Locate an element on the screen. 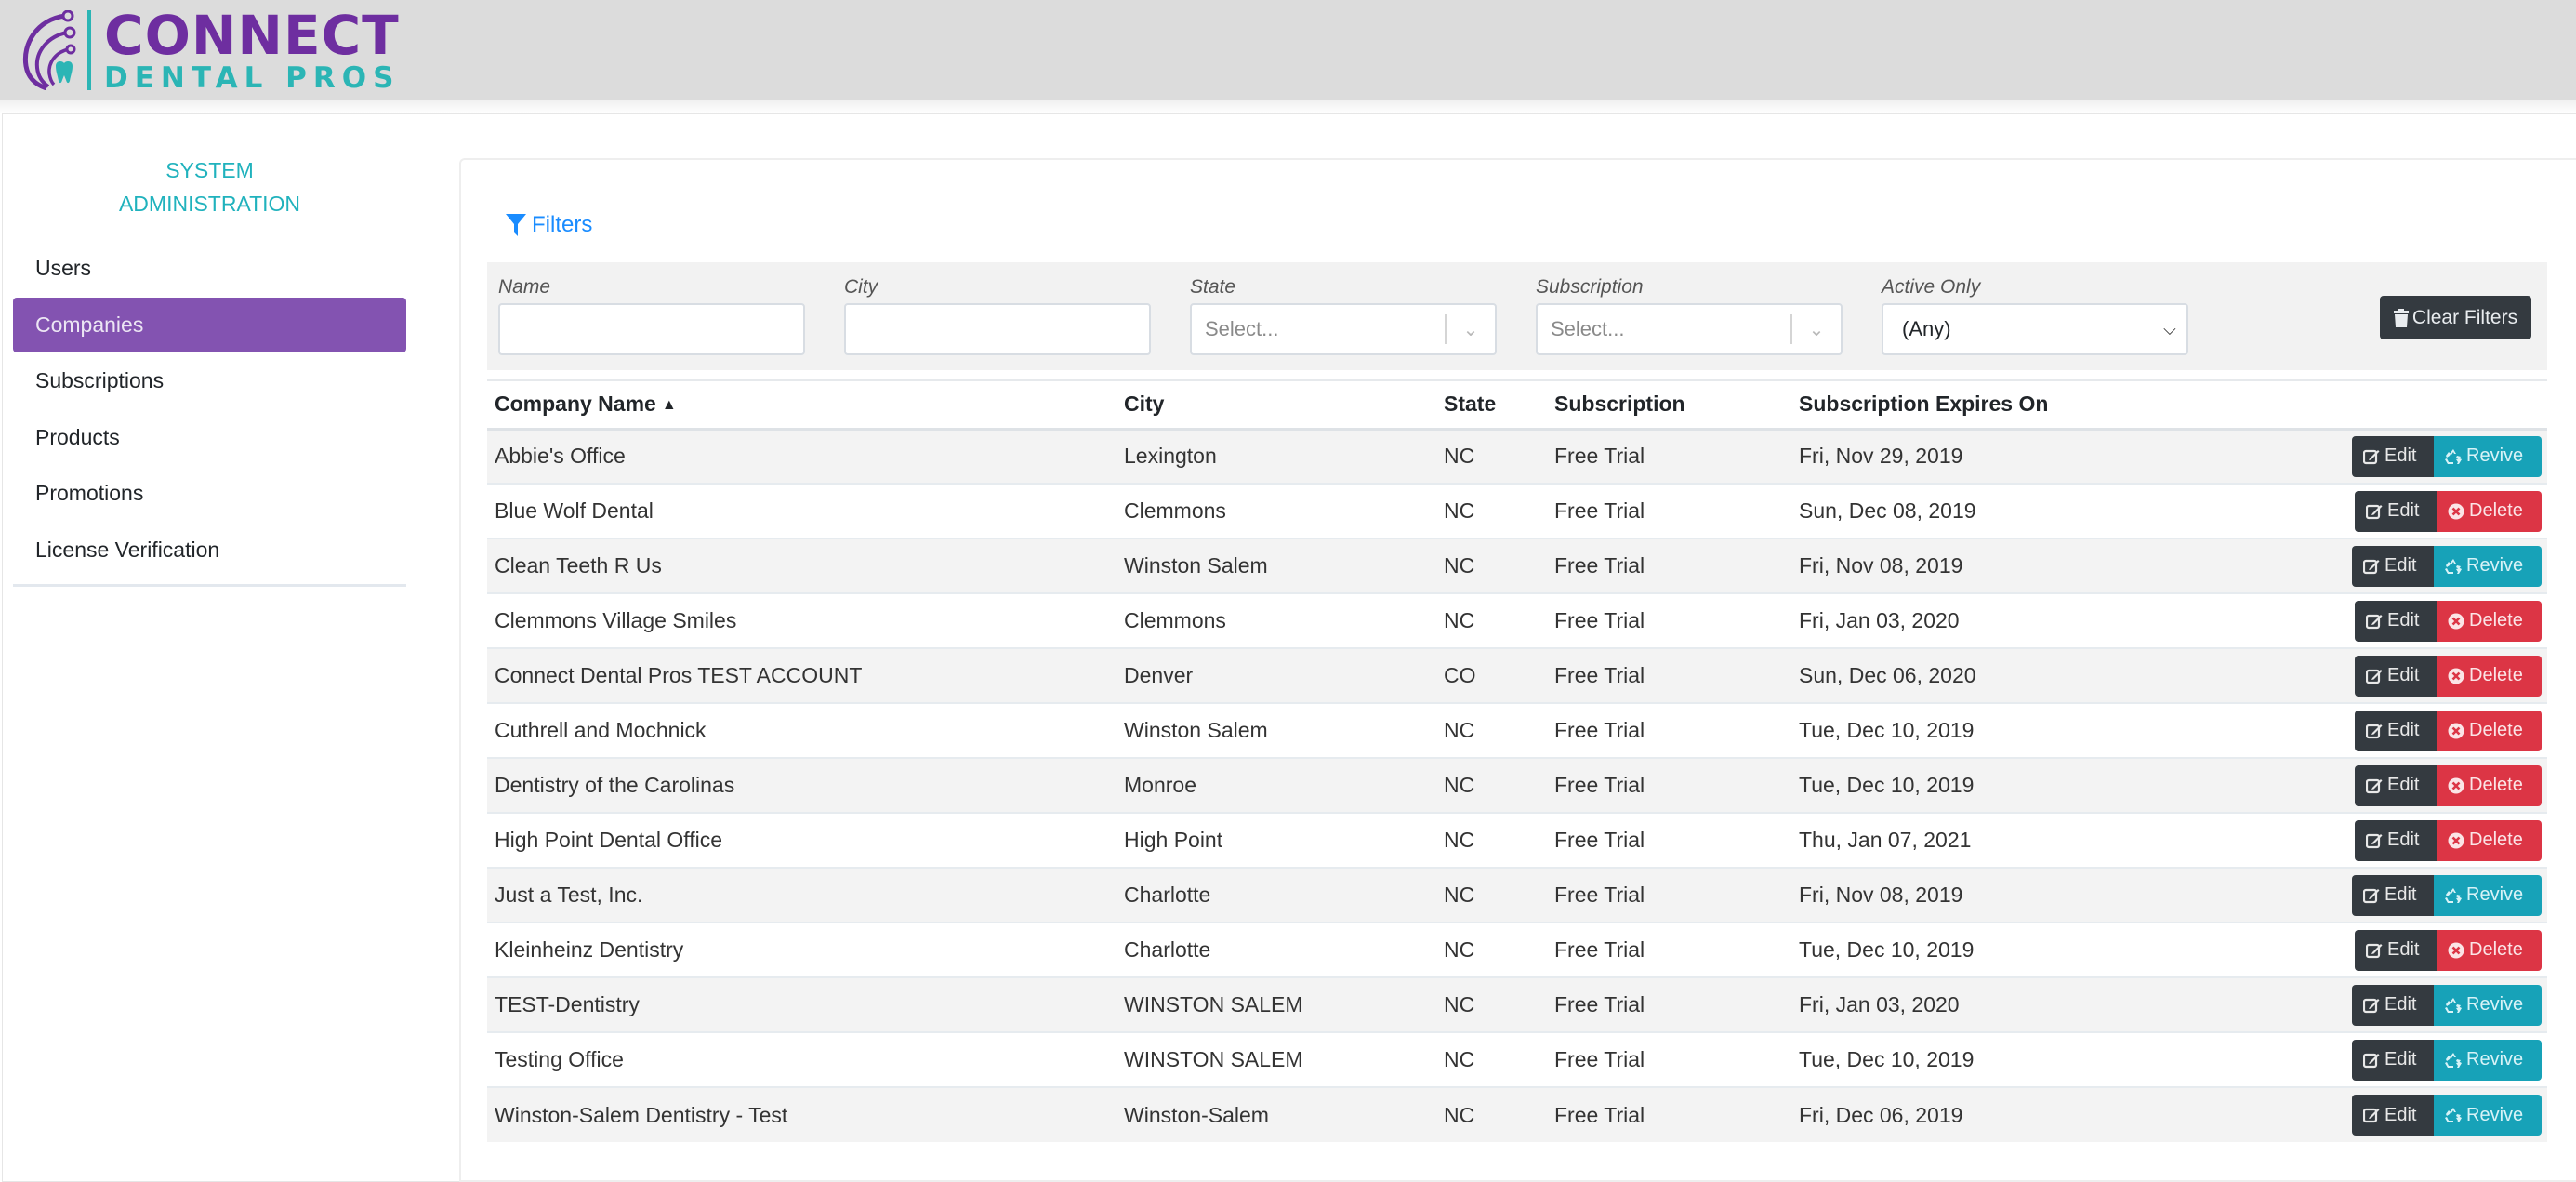  subscription-filter-label: Subscription is located at coordinates (1590, 287).